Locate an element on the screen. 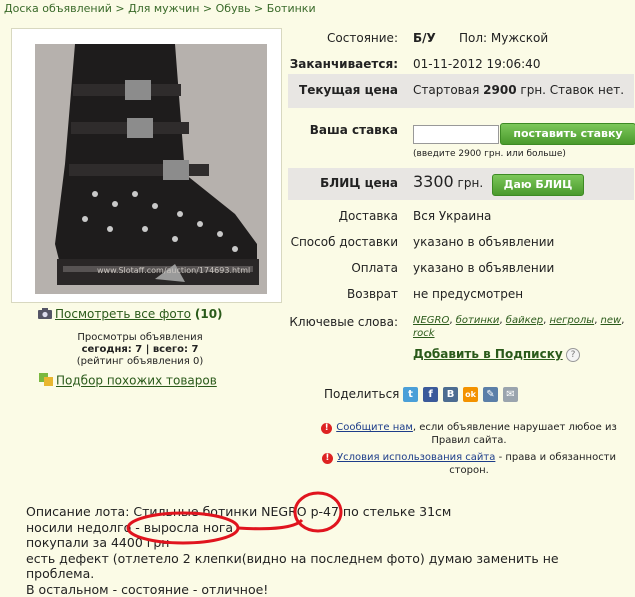 The height and width of the screenshot is (597, 635). view-all-photos-link: Посмотреть все фото is located at coordinates (123, 314).